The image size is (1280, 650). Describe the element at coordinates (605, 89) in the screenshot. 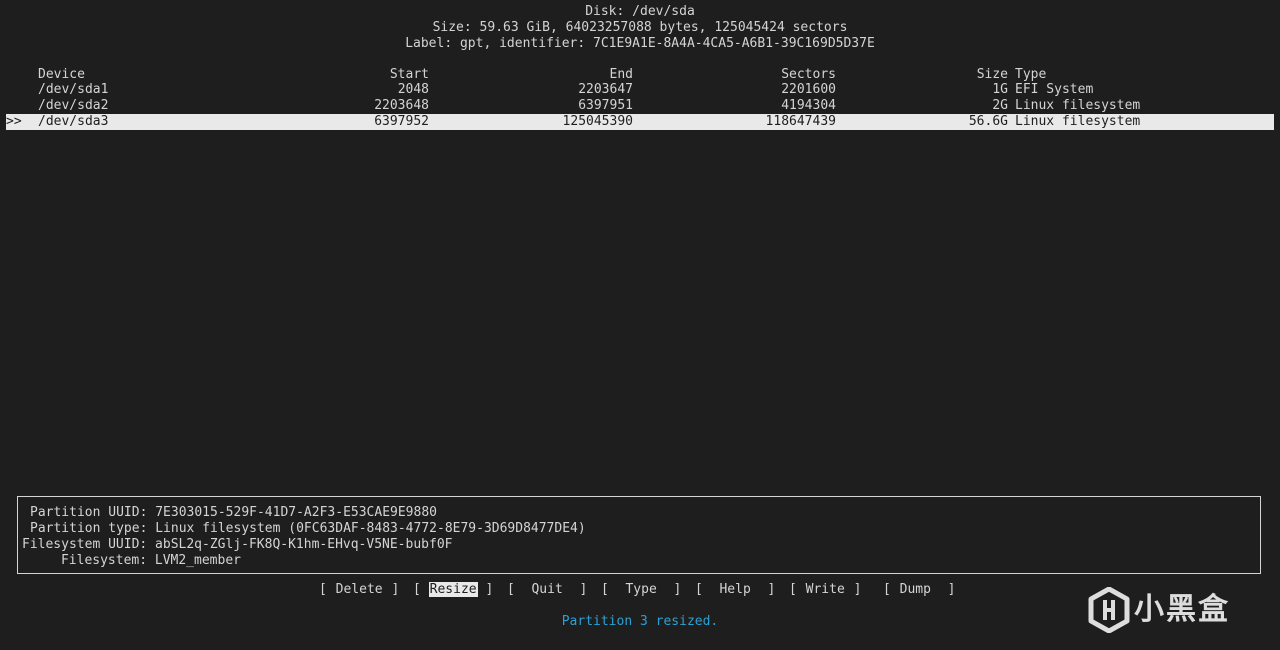

I see `row-end: 2203647` at that location.